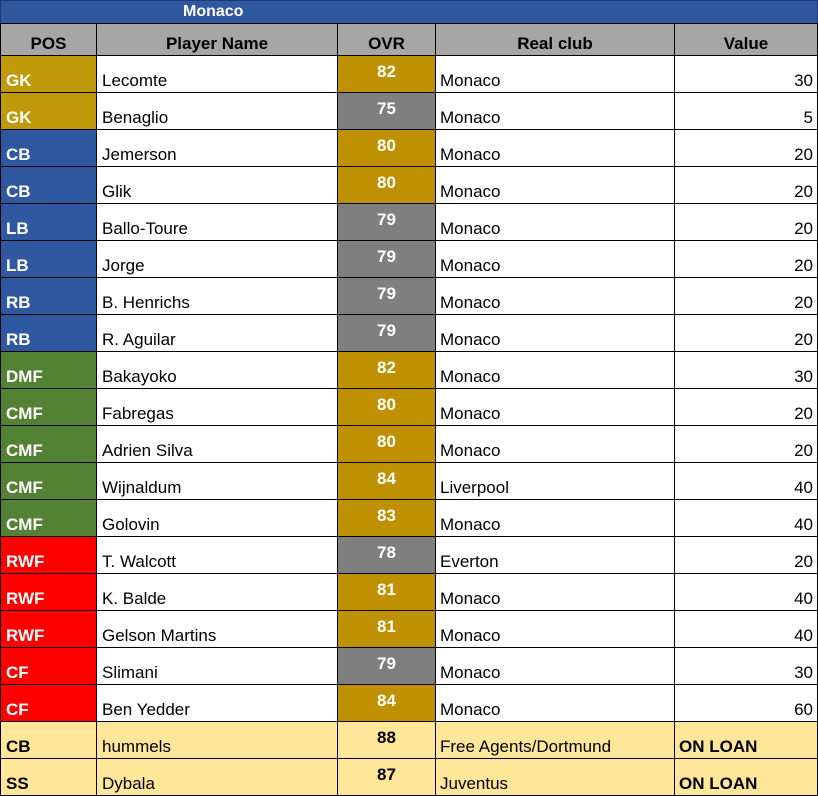 This screenshot has width=818, height=796. I want to click on real-club-cell: Juventus, so click(555, 777).